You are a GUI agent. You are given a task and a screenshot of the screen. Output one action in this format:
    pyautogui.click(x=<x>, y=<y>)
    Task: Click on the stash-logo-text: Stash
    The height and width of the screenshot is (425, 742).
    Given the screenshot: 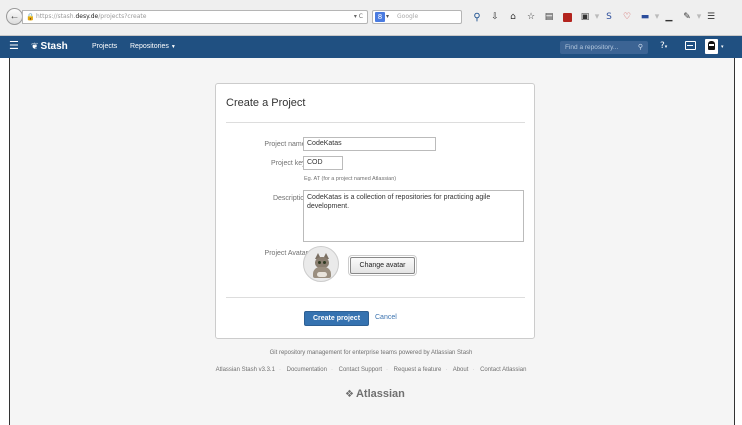 What is the action you would take?
    pyautogui.click(x=54, y=46)
    